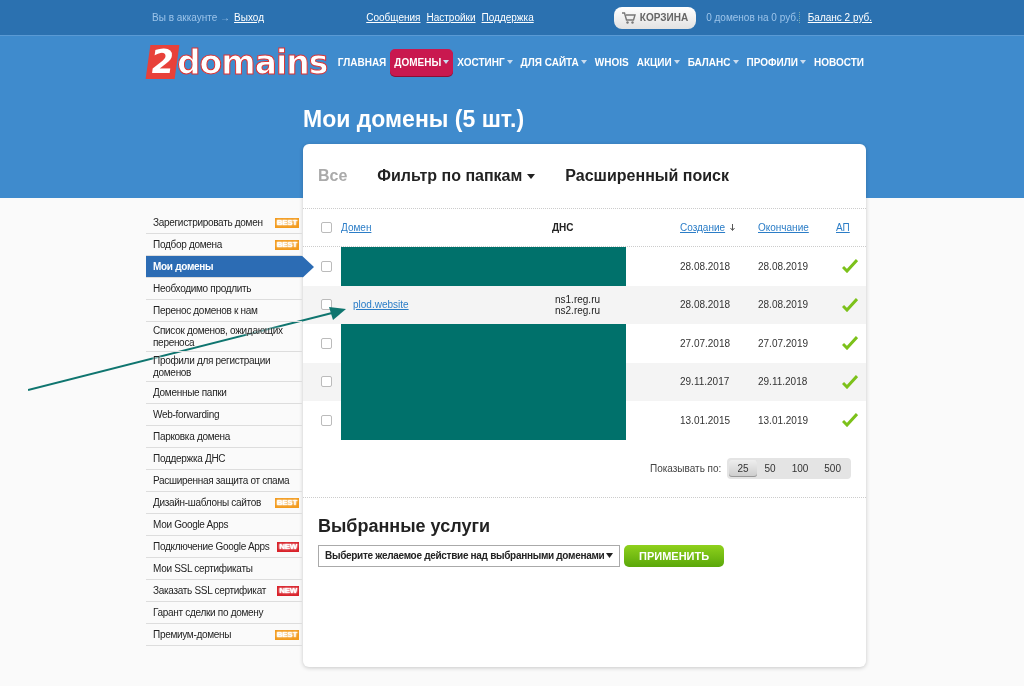 The image size is (1024, 686). What do you see at coordinates (838, 62) in the screenshot?
I see `nav-item: НОВОСТИ` at bounding box center [838, 62].